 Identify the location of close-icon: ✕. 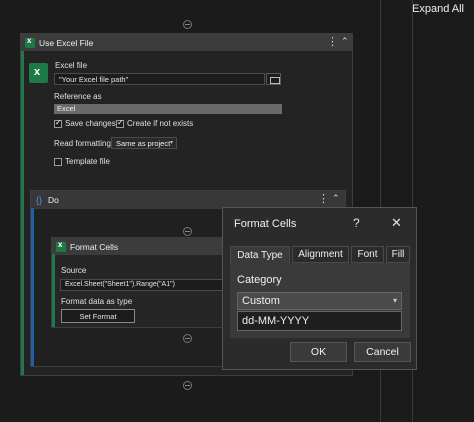
(396, 223).